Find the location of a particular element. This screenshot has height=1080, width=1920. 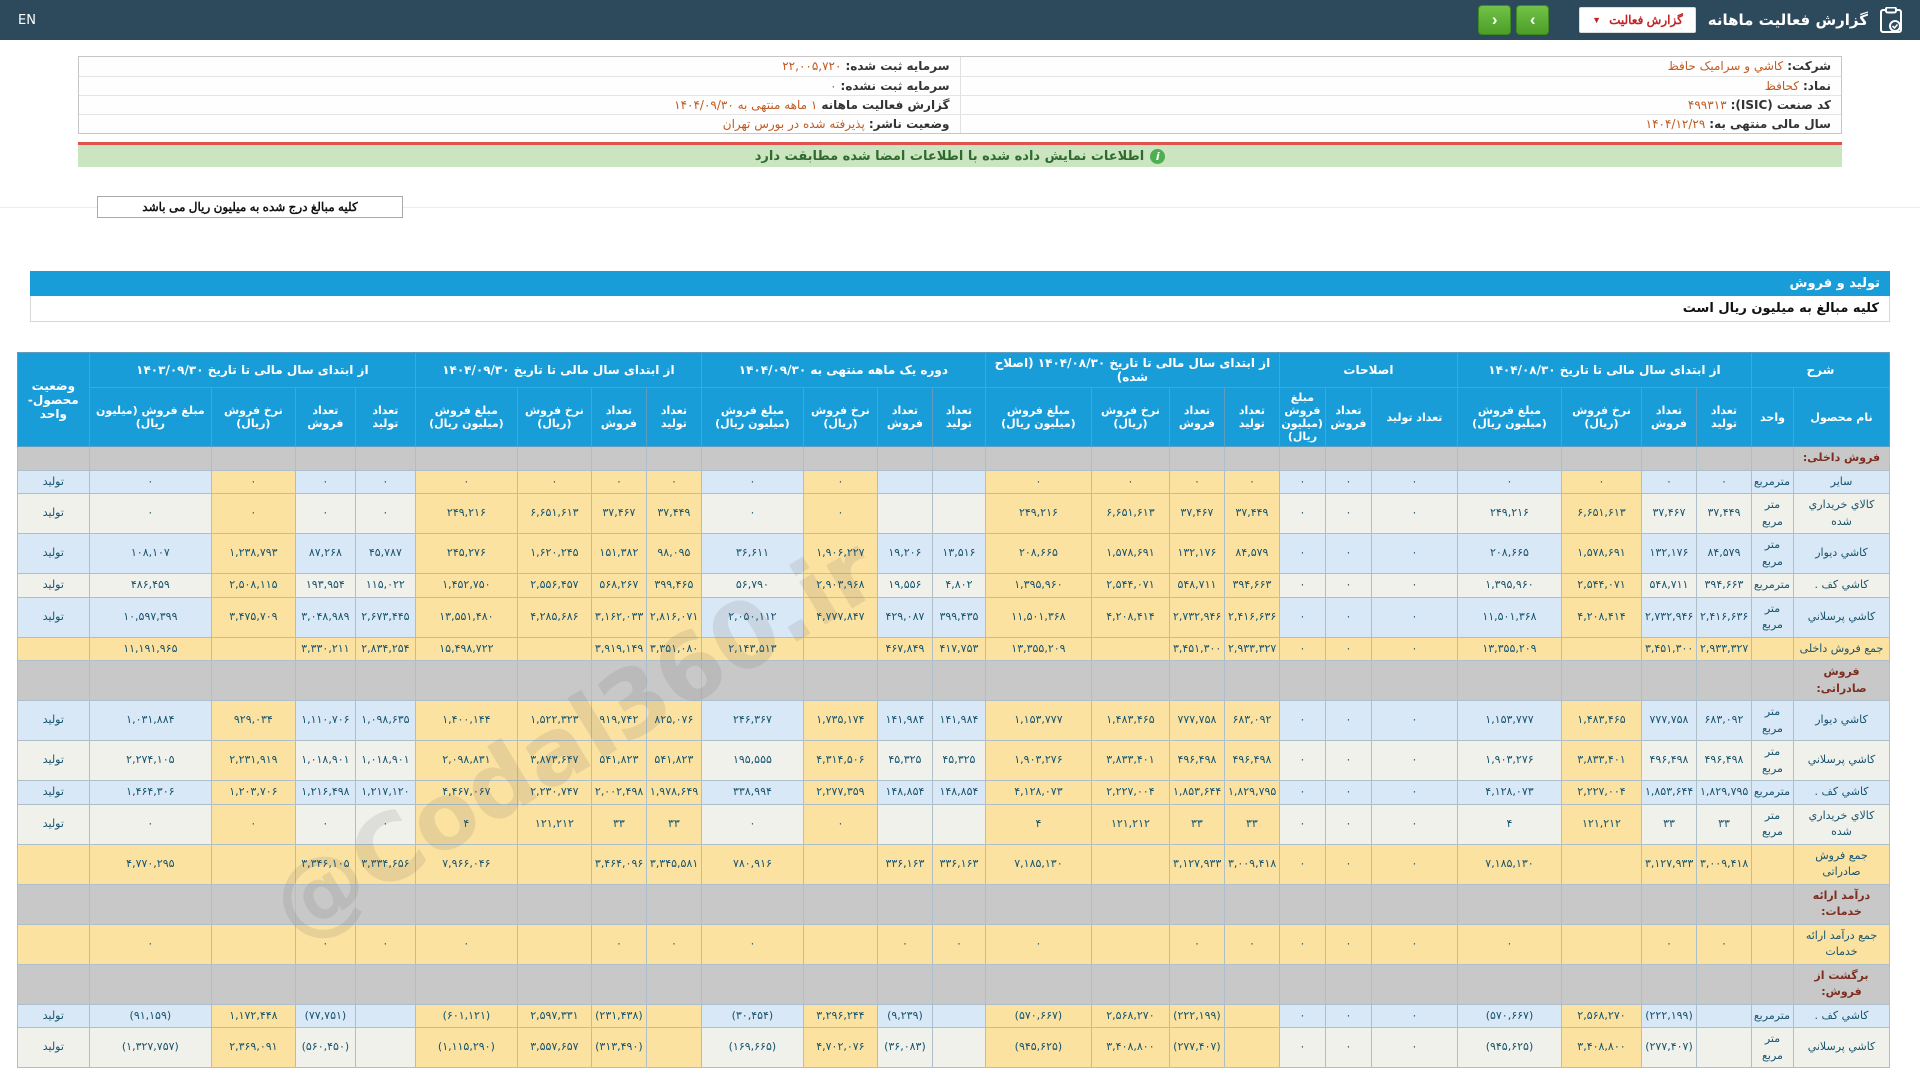

info-label: نماد: is located at coordinates (1816, 85).